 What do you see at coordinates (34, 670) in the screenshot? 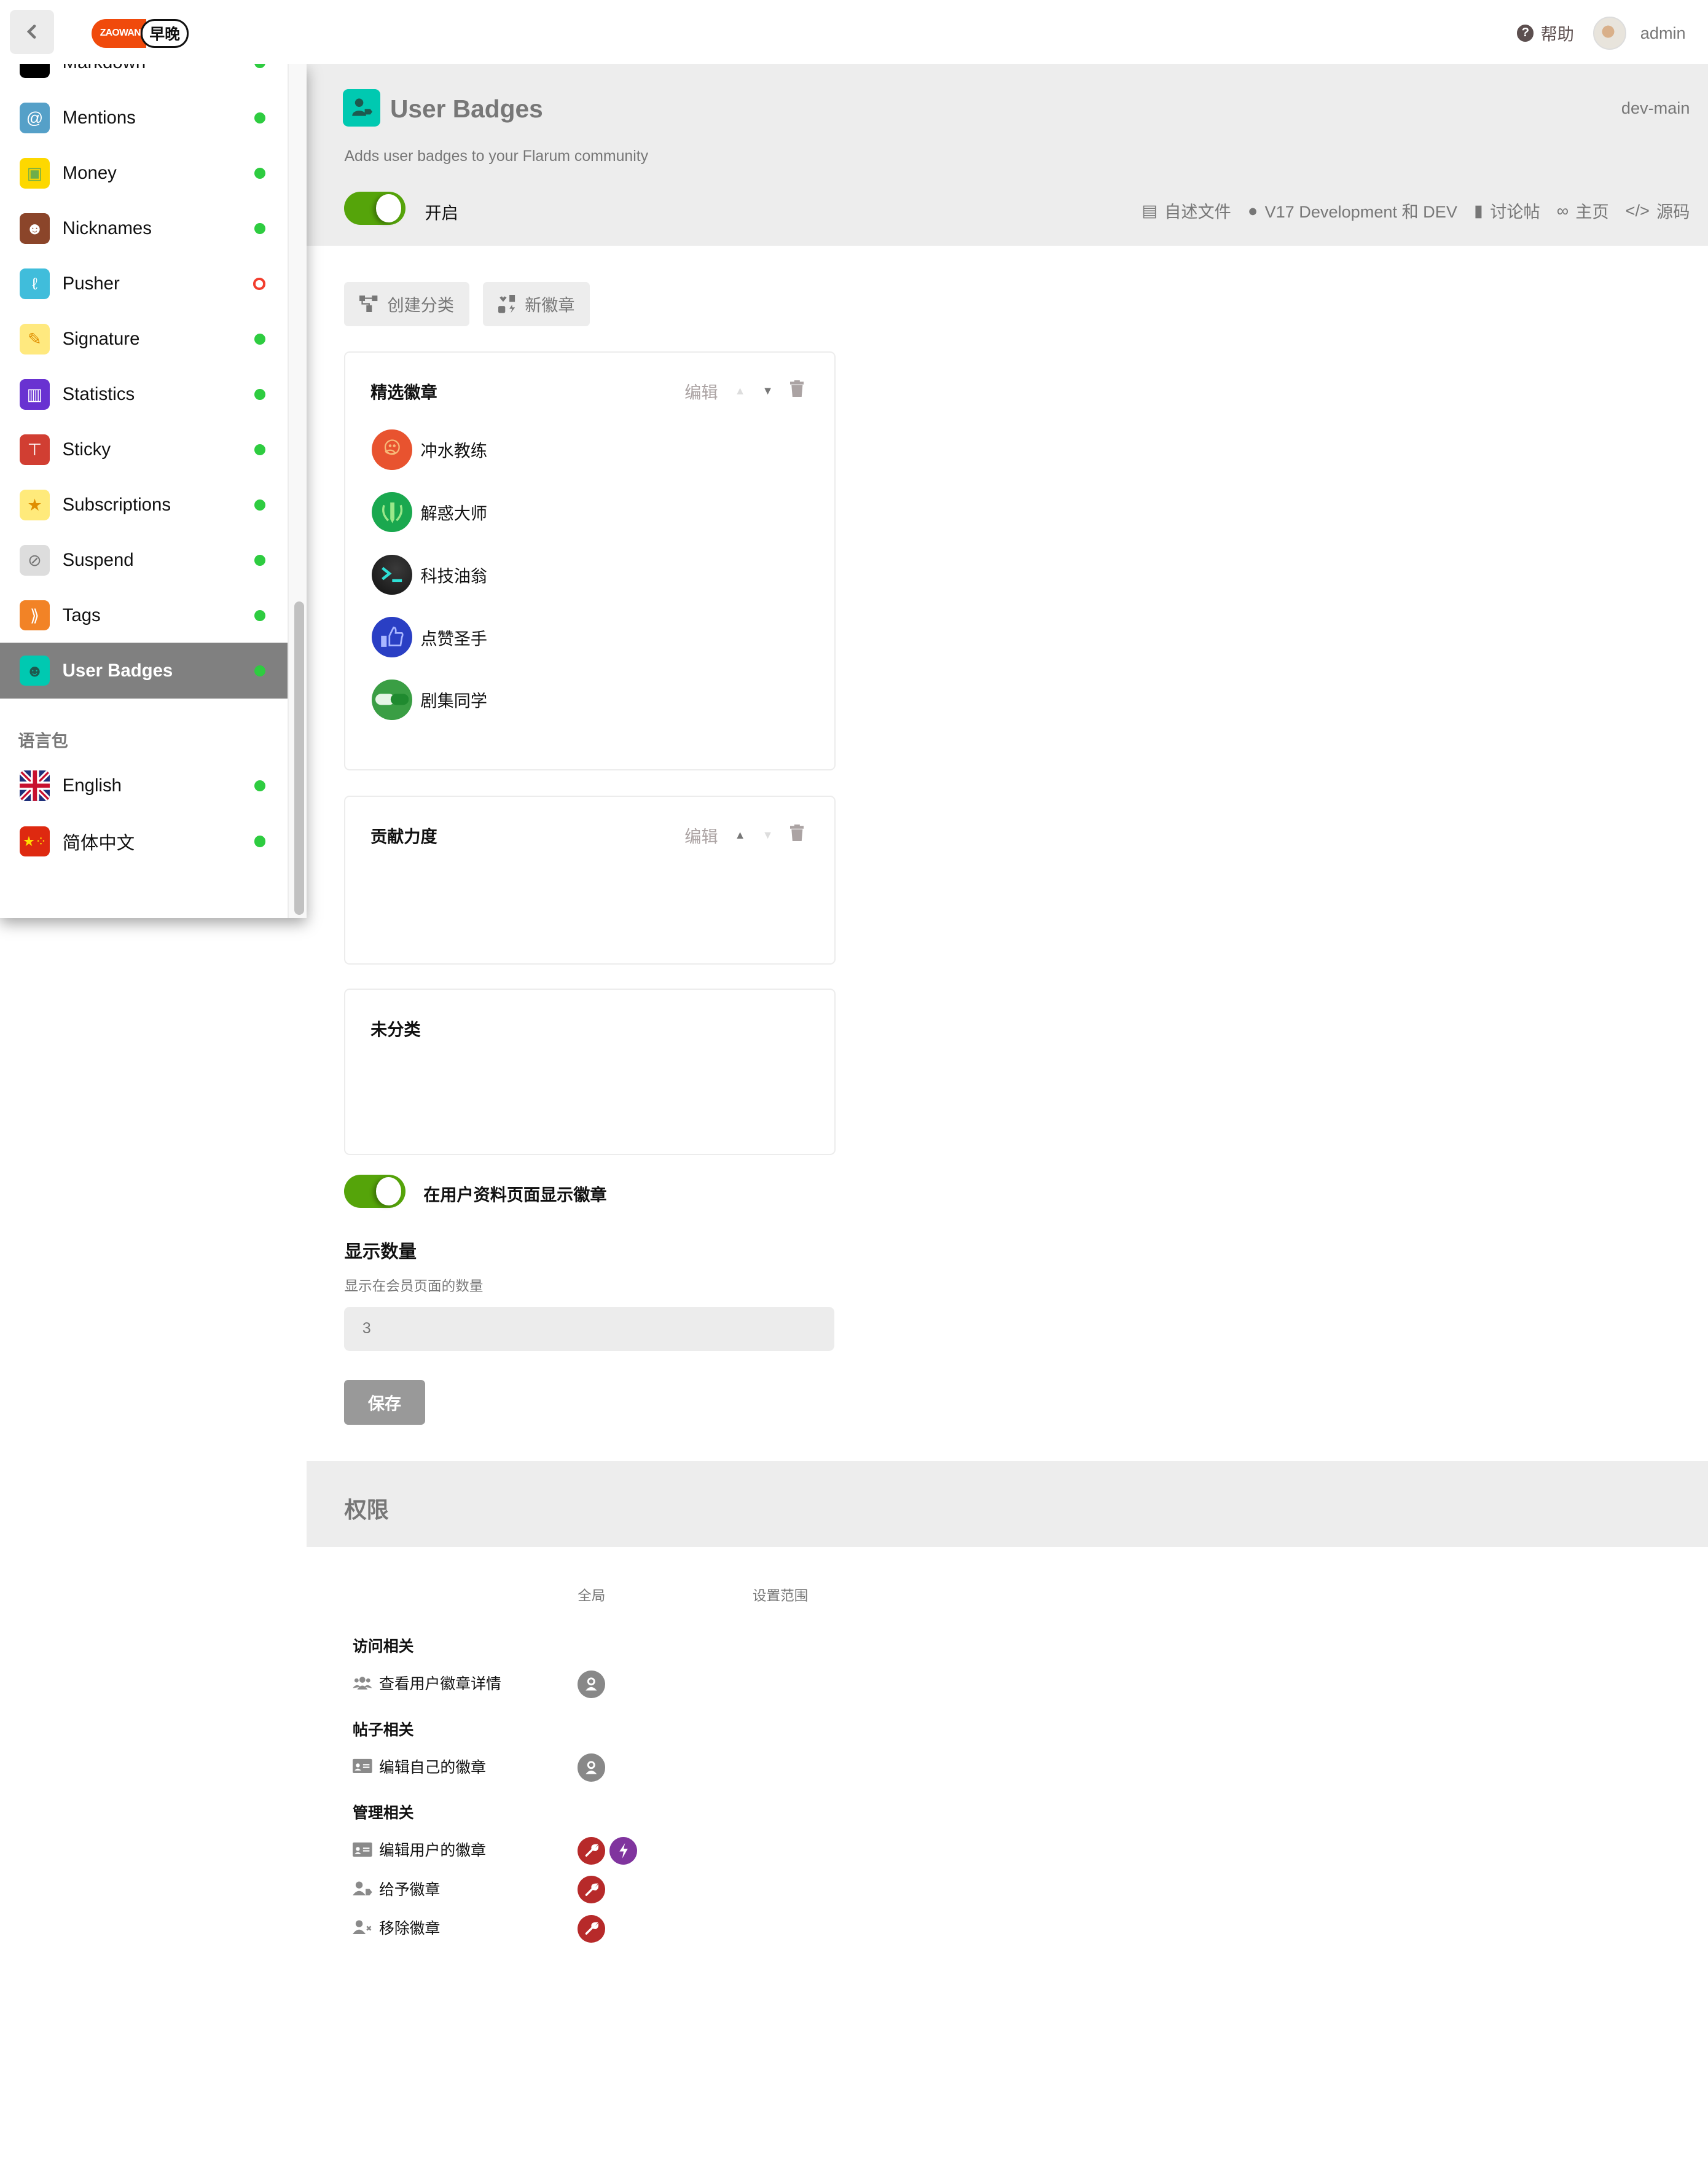
I see `user-badge-icon: ☻` at bounding box center [34, 670].